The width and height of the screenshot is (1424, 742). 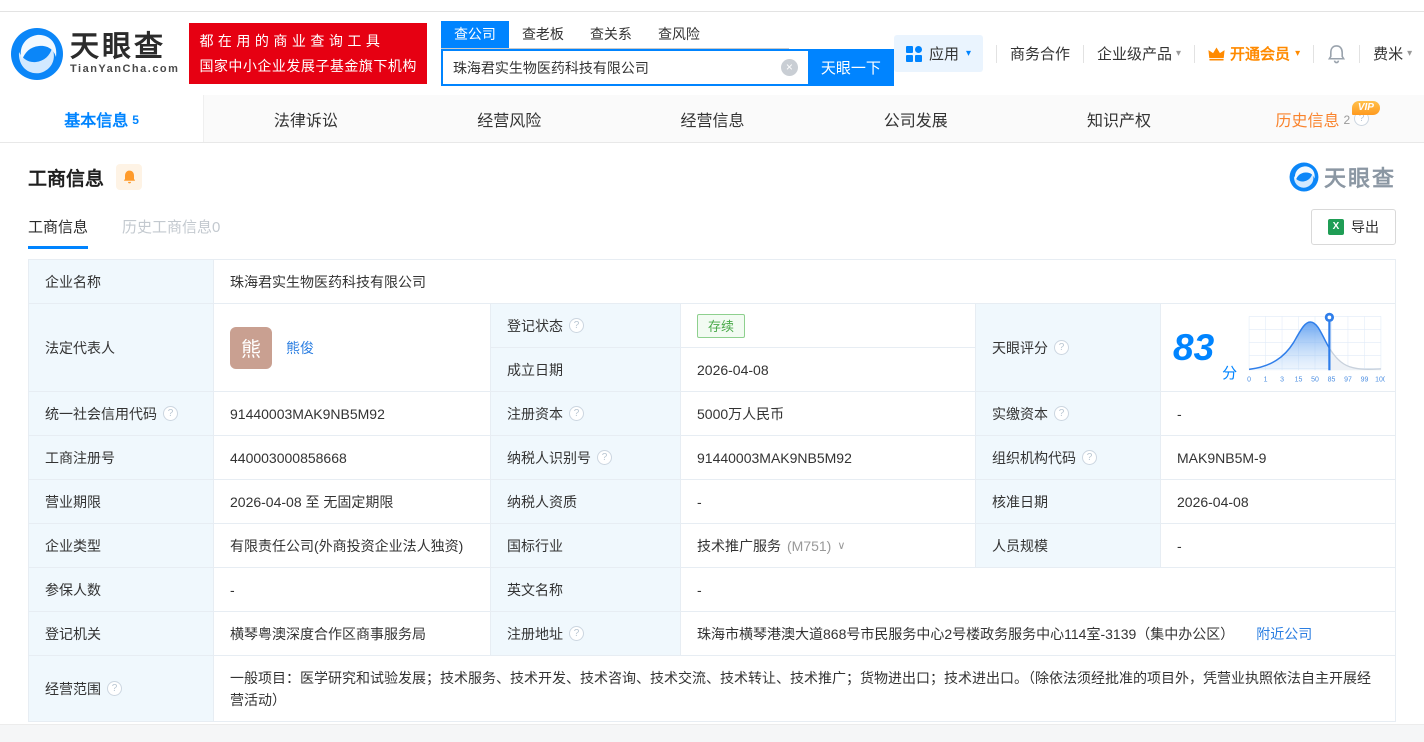 I want to click on svg-text: 99, so click(x=1365, y=379).